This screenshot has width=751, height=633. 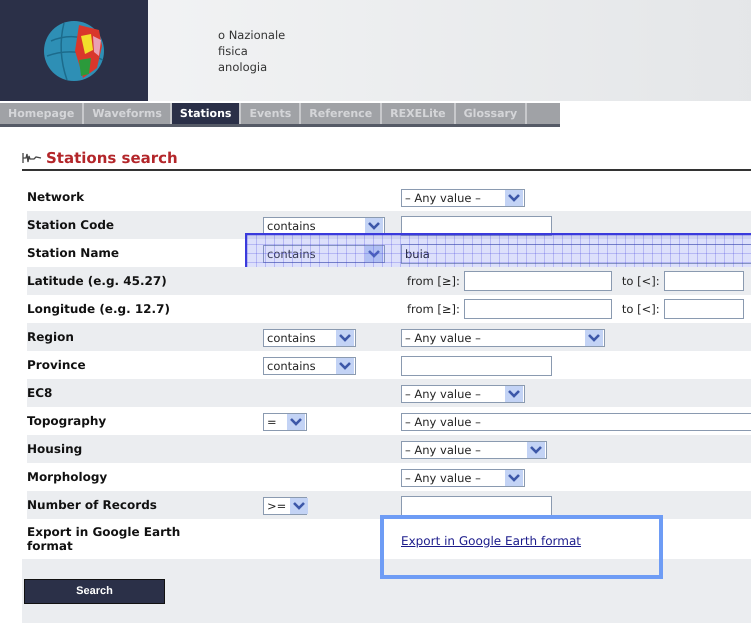 What do you see at coordinates (40, 393) in the screenshot?
I see `field-label: EC8` at bounding box center [40, 393].